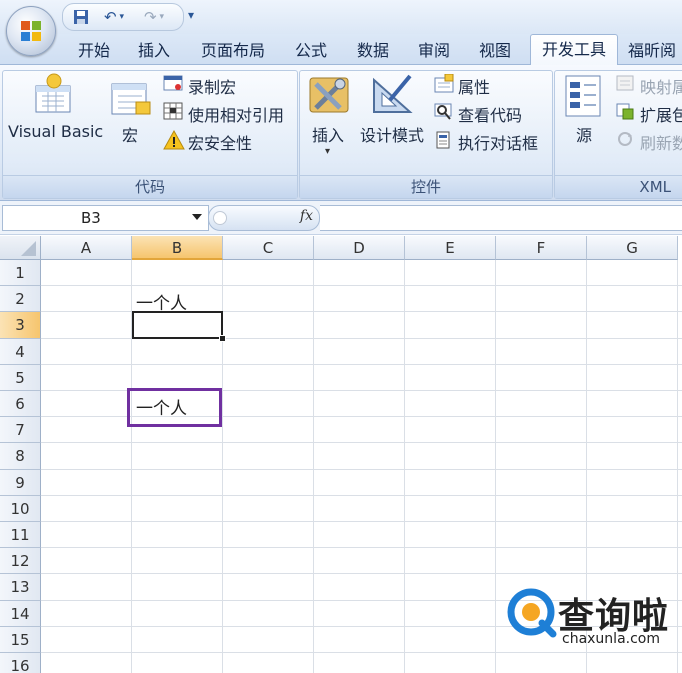 The image size is (682, 673). What do you see at coordinates (495, 51) in the screenshot?
I see `tab-view: 视图` at bounding box center [495, 51].